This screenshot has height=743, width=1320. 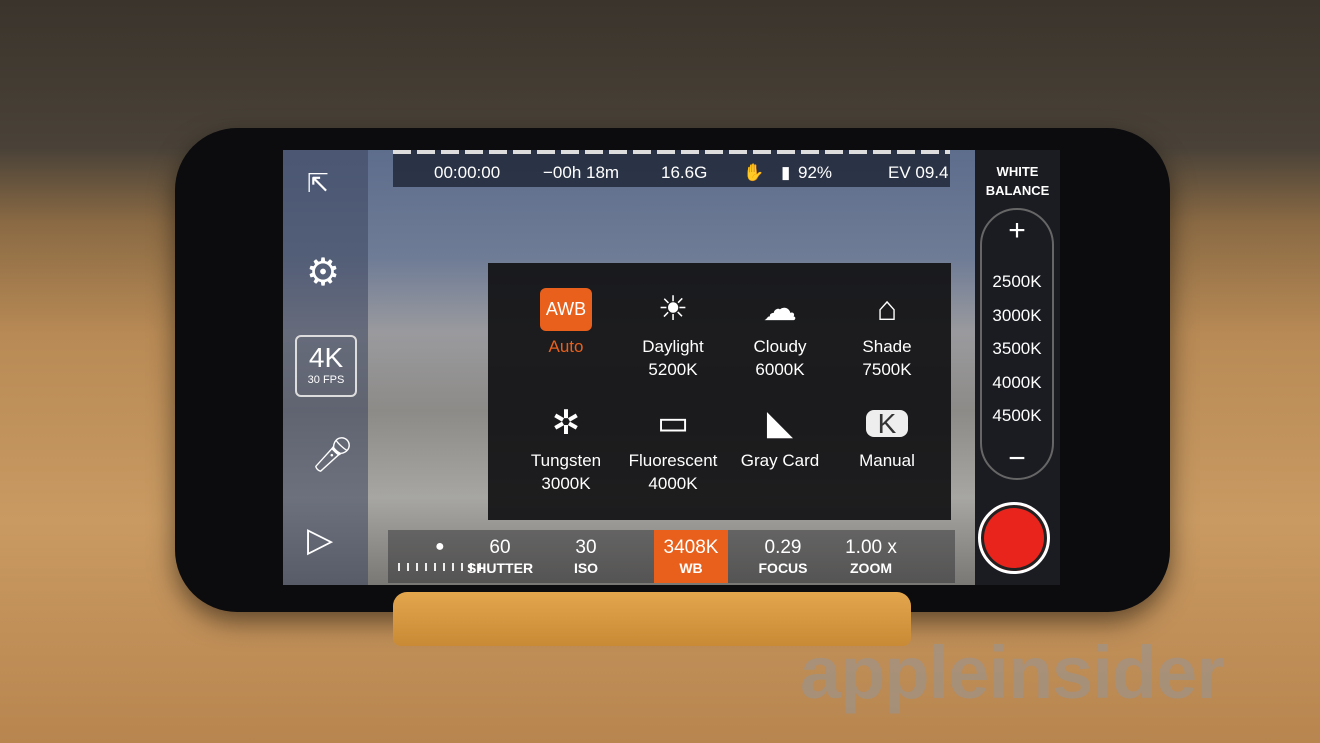 What do you see at coordinates (815, 172) in the screenshot?
I see `battery-level: 92%` at bounding box center [815, 172].